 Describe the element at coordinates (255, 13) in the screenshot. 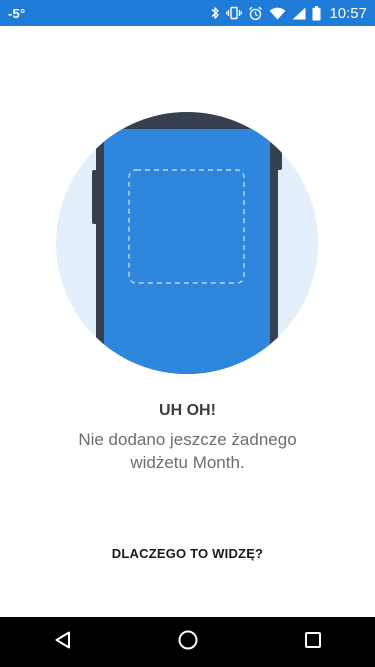

I see `alarm-icon` at that location.